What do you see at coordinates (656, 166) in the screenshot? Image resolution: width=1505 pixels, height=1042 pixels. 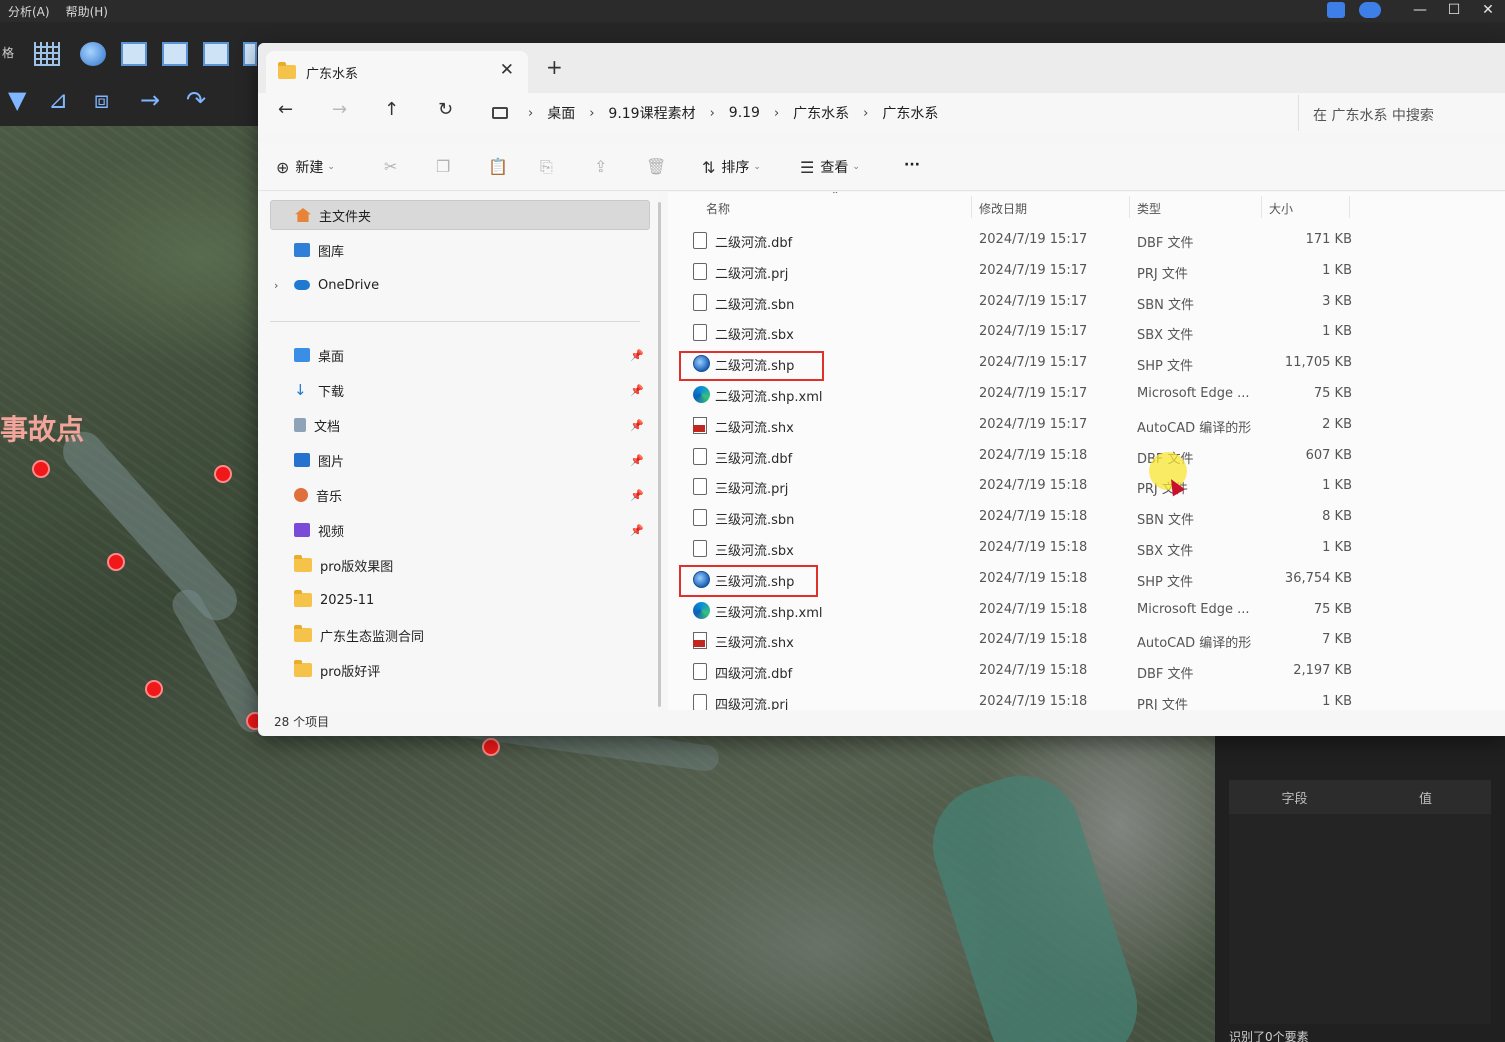 I see `delete-icon: 🗑` at bounding box center [656, 166].